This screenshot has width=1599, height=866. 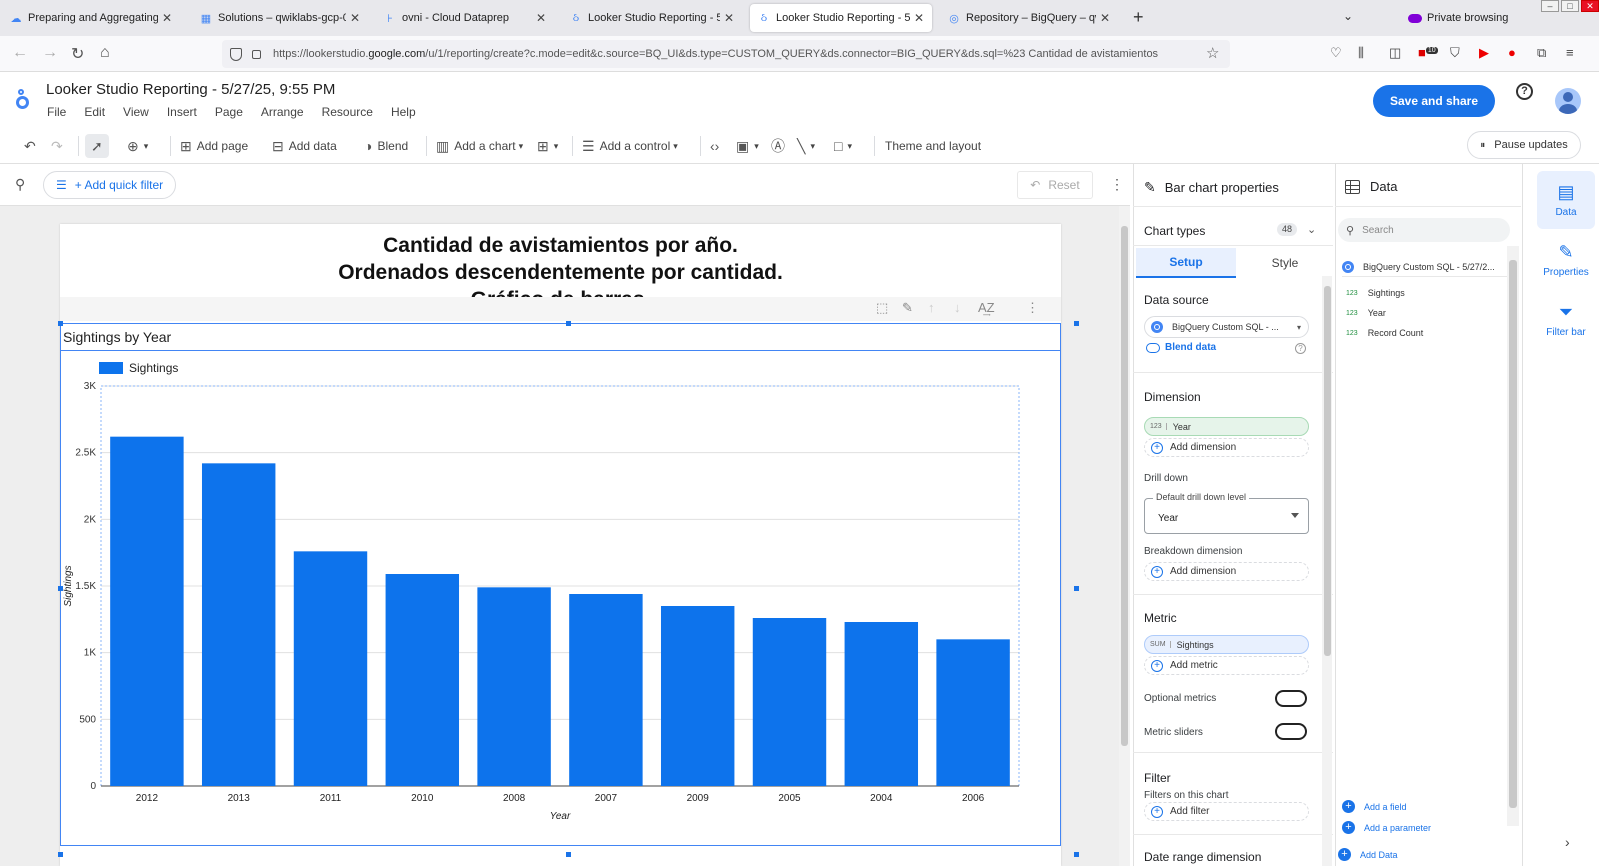 What do you see at coordinates (1567, 842) in the screenshot?
I see `chevron-right-icon: ›` at bounding box center [1567, 842].